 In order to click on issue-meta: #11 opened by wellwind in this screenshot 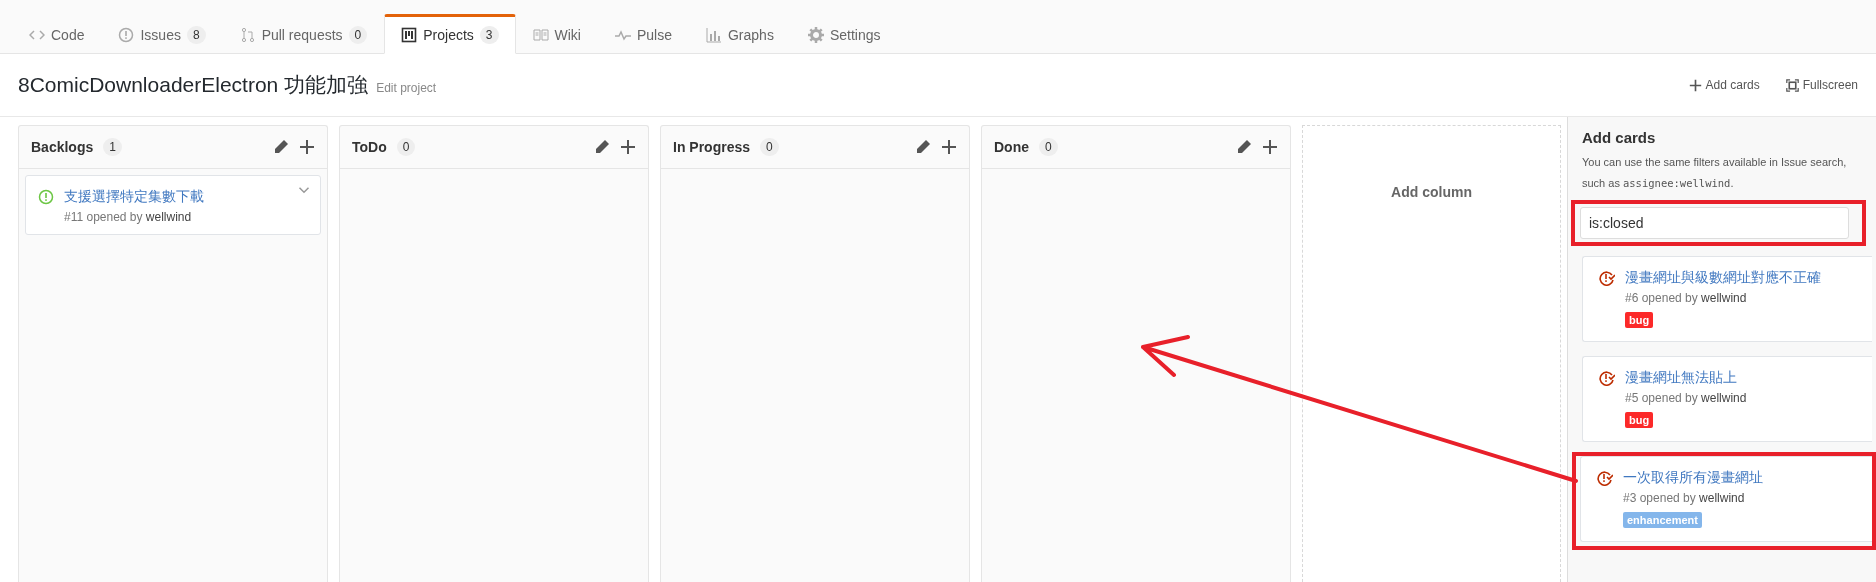, I will do `click(128, 217)`.